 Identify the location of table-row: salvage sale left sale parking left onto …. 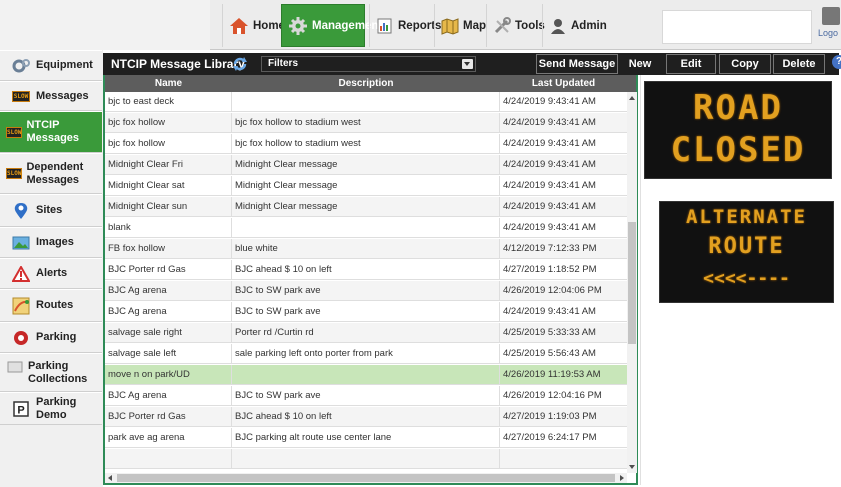
(366, 354).